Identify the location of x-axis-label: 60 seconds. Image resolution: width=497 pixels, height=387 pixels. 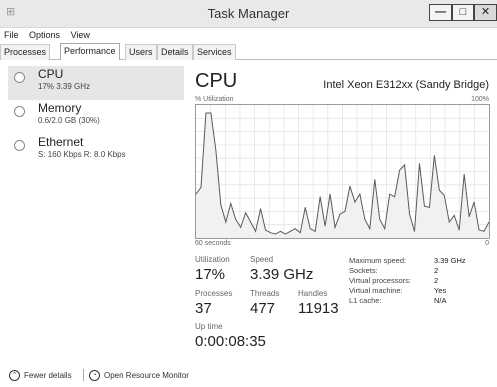
(213, 243).